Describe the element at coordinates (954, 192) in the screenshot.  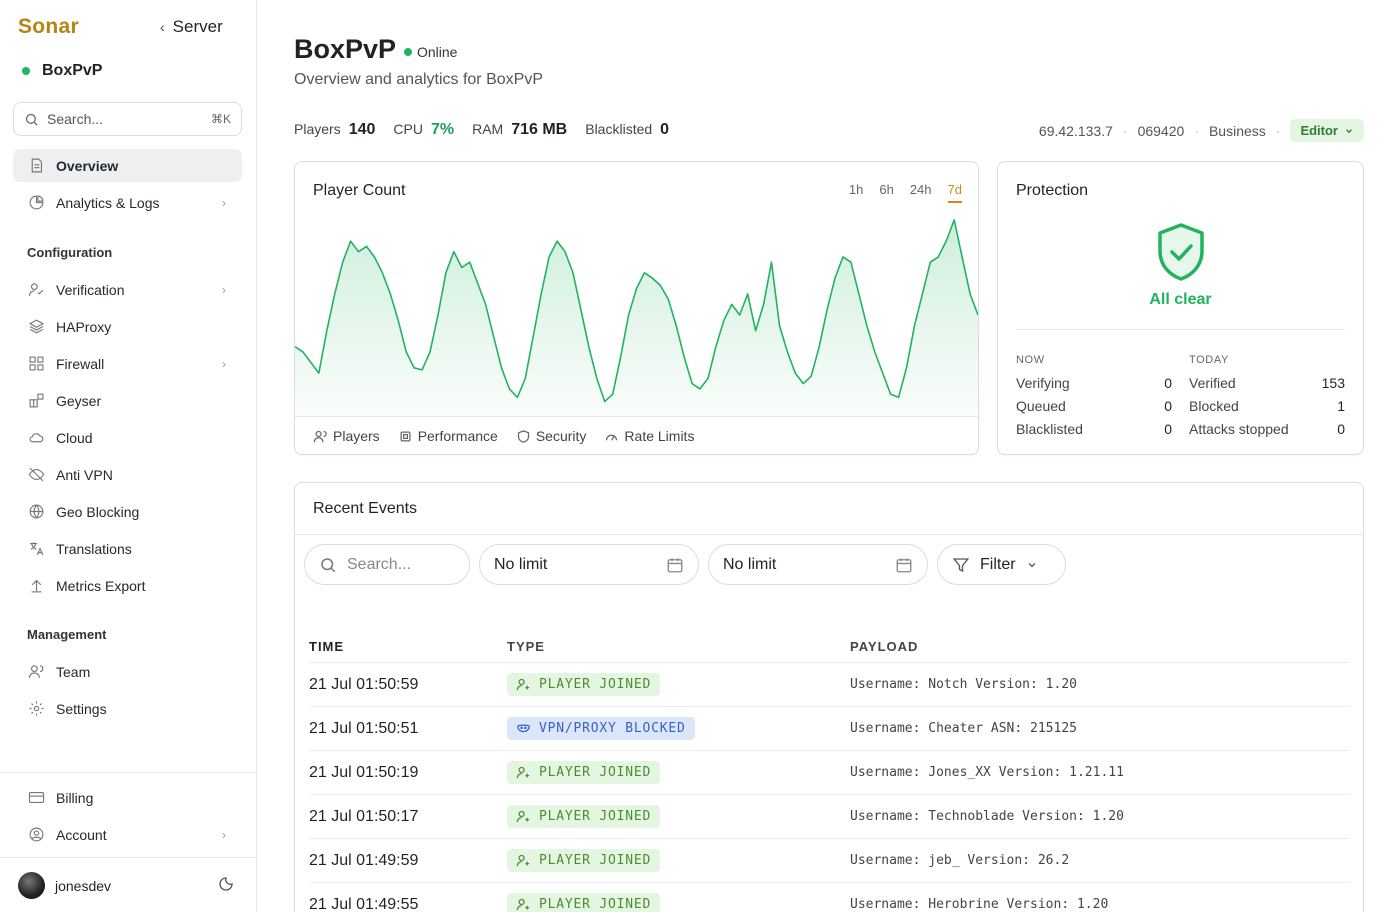
I see `range-tab-7d: 7d` at that location.